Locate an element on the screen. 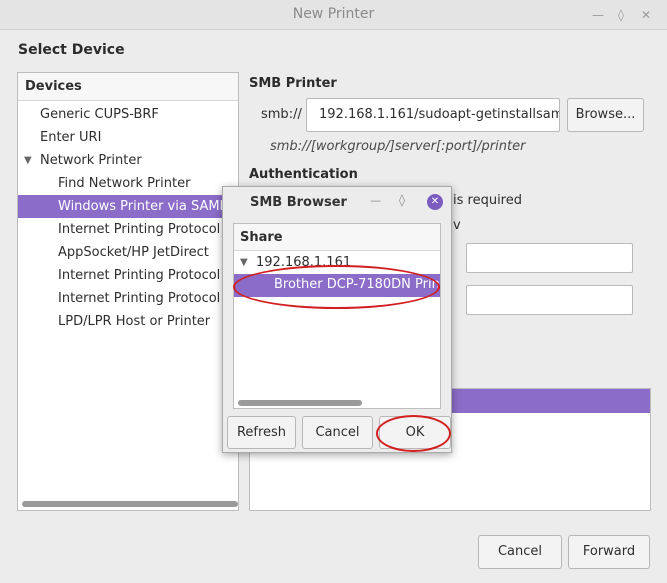 The height and width of the screenshot is (583, 667). device-item: Windows Printer via SAMBA is located at coordinates (128, 206).